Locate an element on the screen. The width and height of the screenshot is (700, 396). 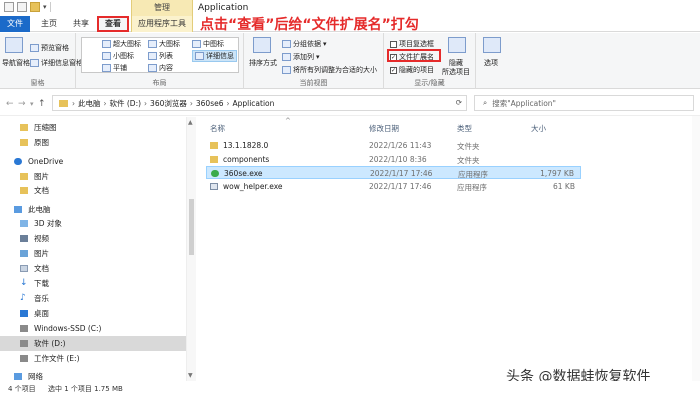
table-row: 360se.exe 2022/1/17 17:46 应用程序 1,797 KB is located at coordinates (393, 172).